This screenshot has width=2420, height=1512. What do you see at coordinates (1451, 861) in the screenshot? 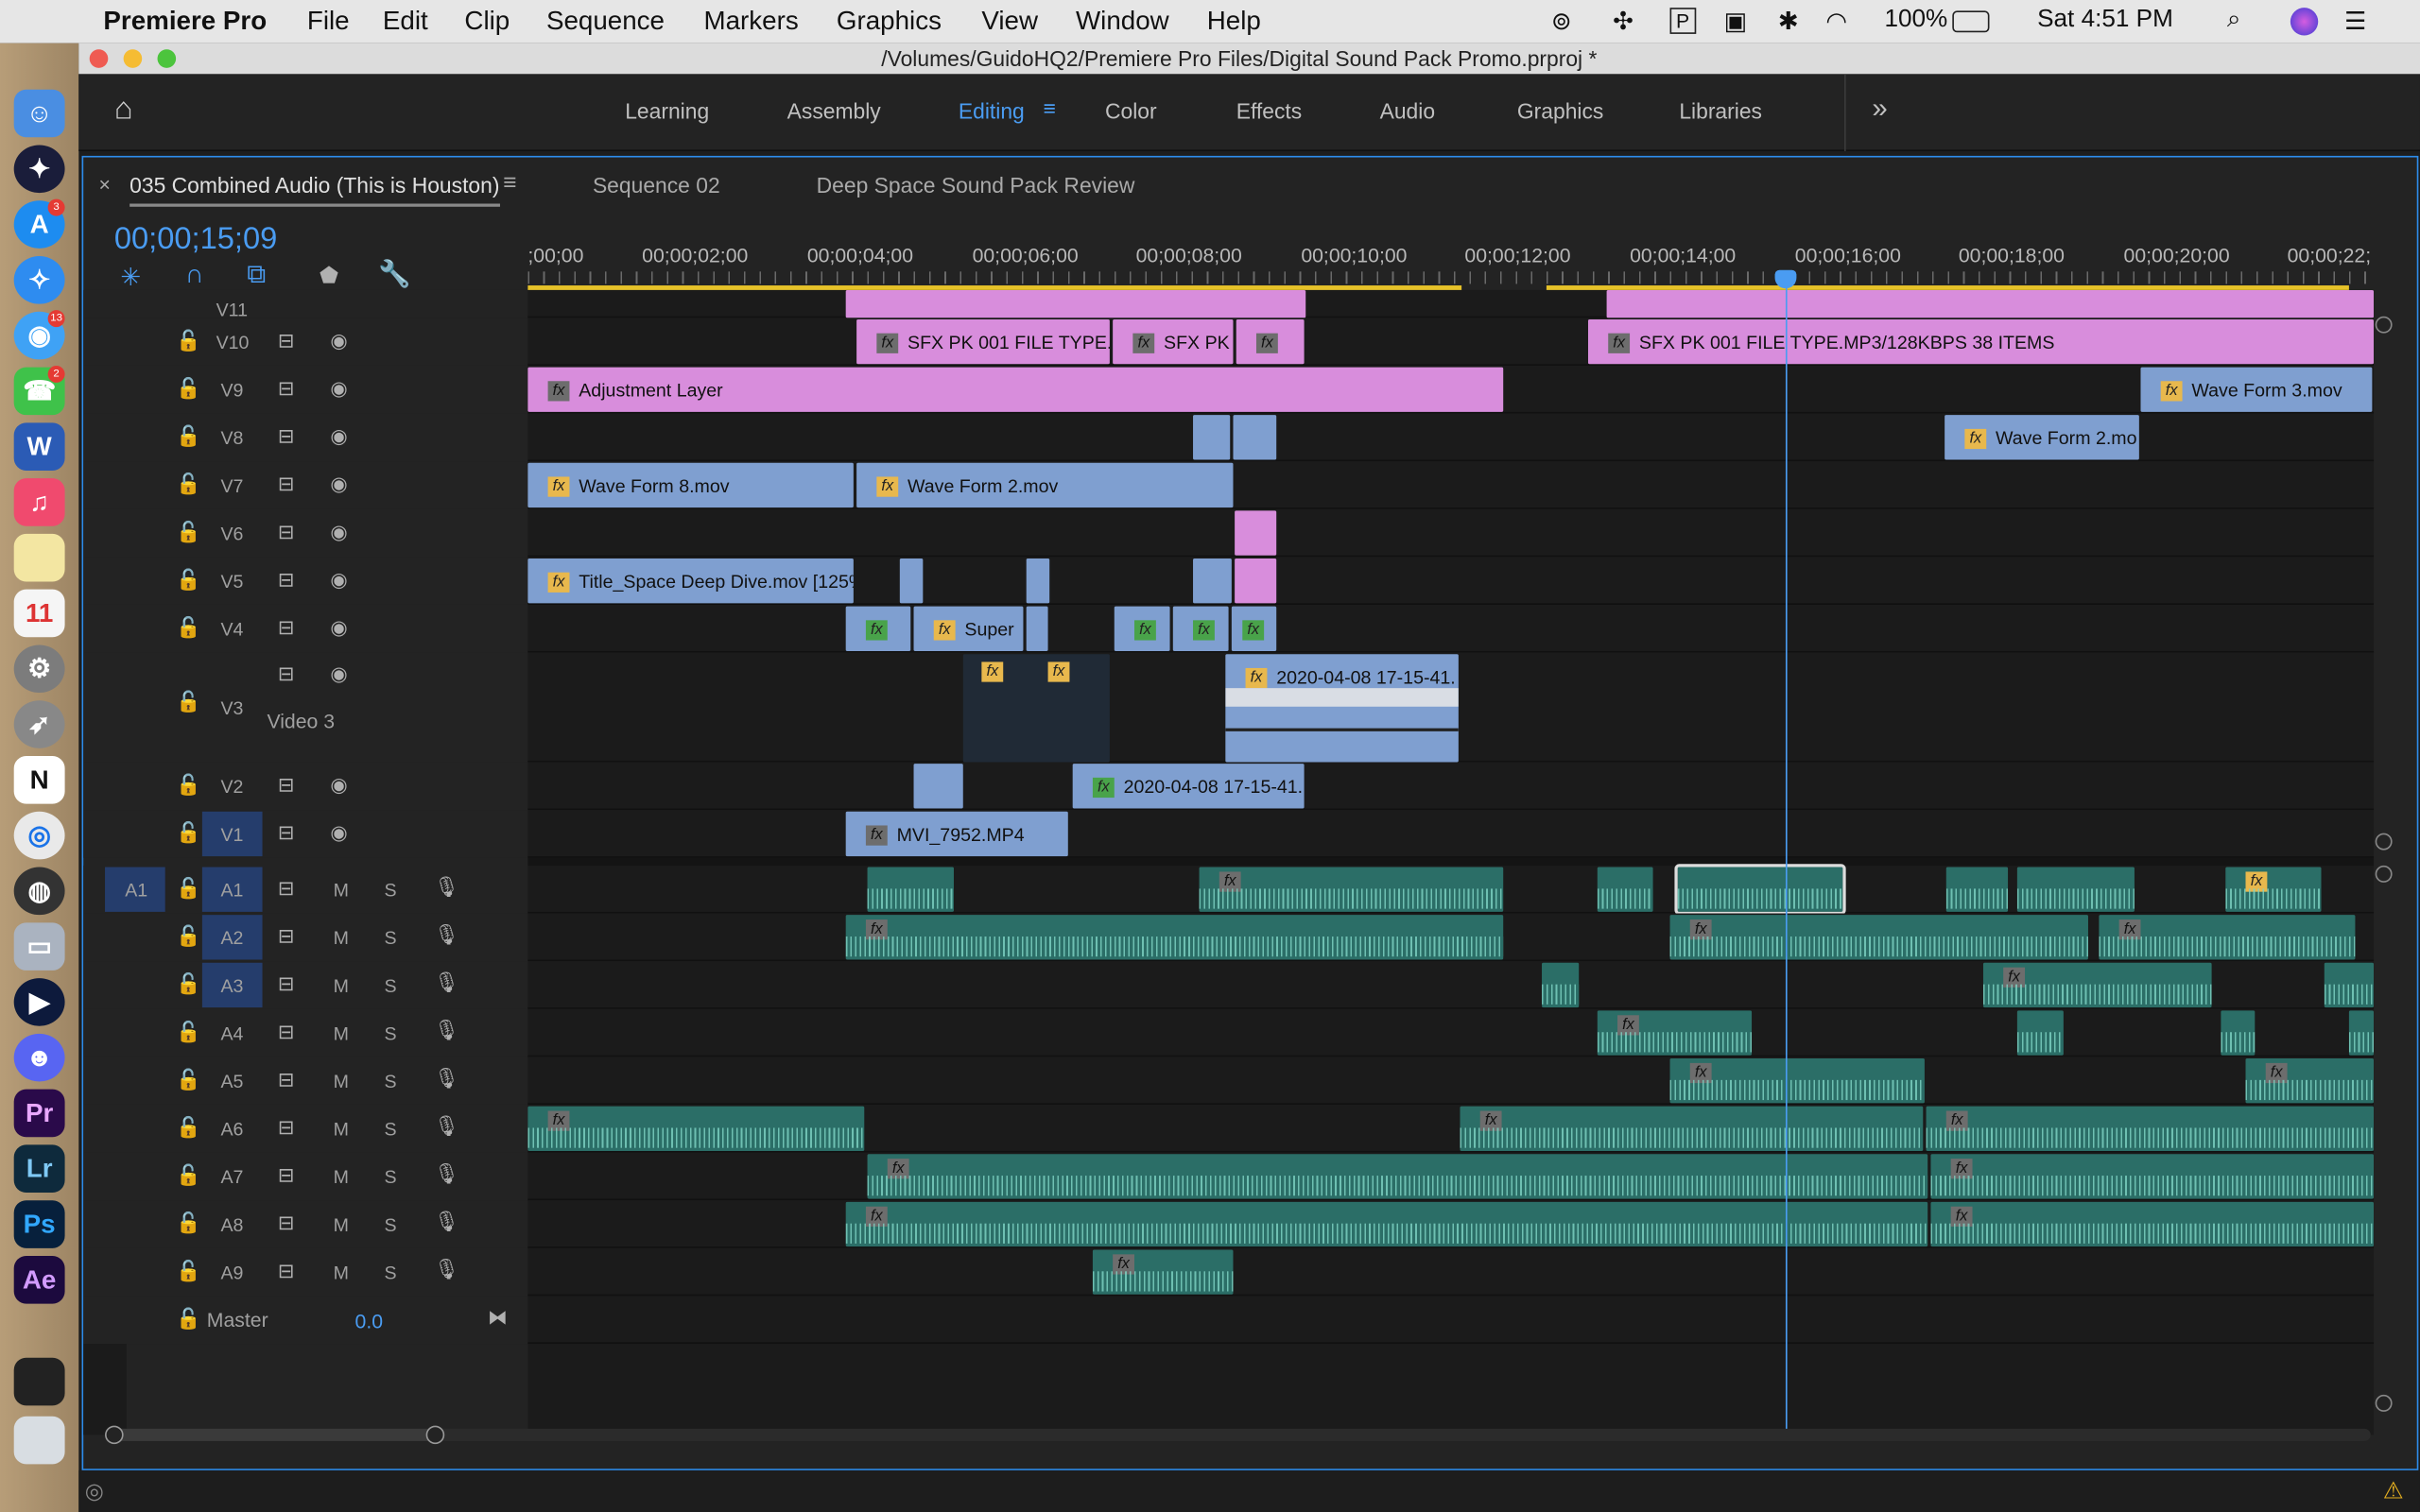
I see `video-audio-divider` at bounding box center [1451, 861].